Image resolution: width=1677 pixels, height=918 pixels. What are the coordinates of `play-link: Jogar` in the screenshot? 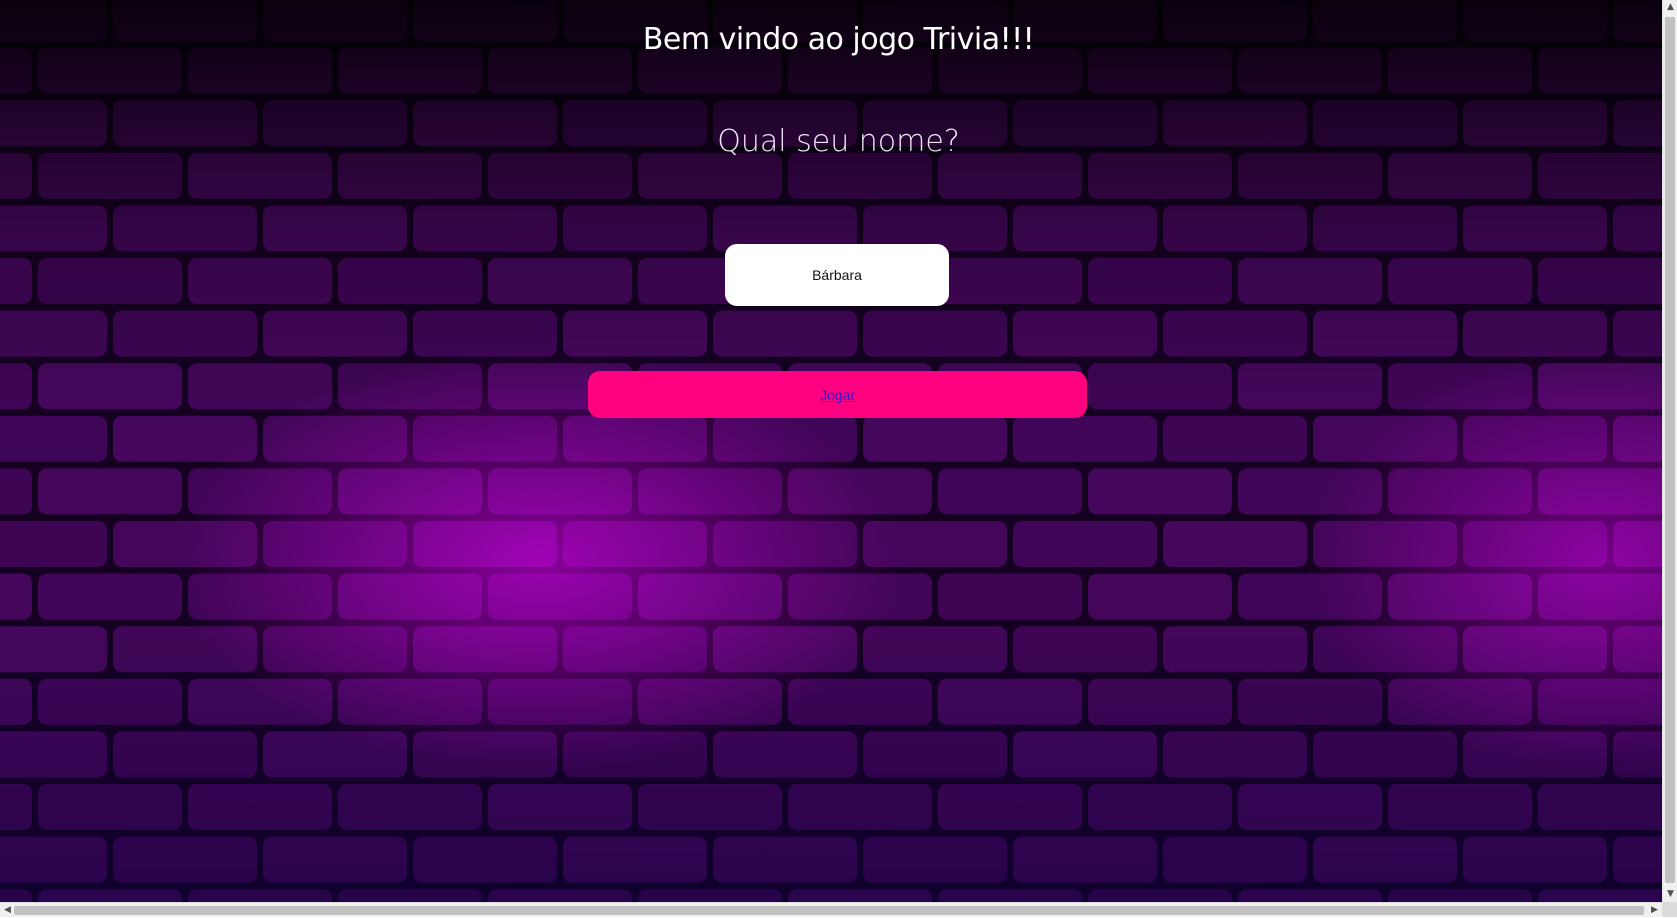 It's located at (837, 395).